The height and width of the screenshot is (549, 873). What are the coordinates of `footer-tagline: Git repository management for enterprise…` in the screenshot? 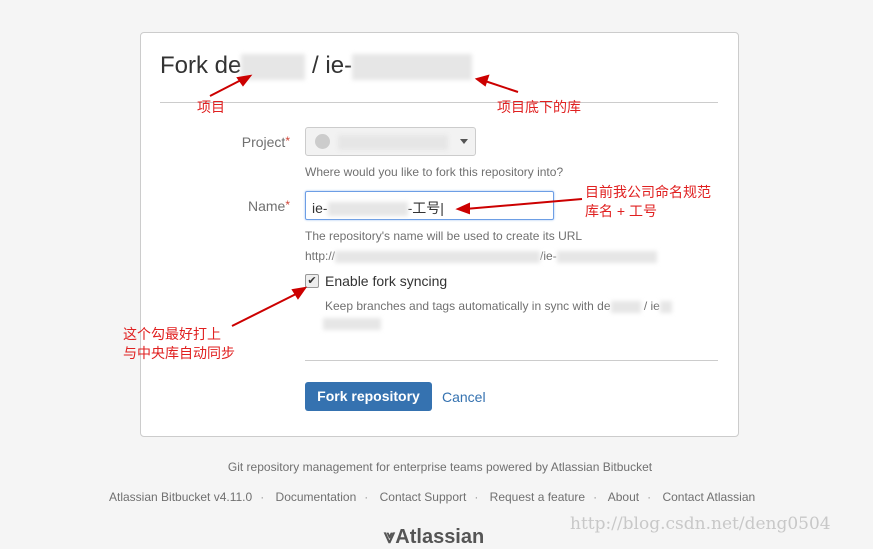 It's located at (440, 467).